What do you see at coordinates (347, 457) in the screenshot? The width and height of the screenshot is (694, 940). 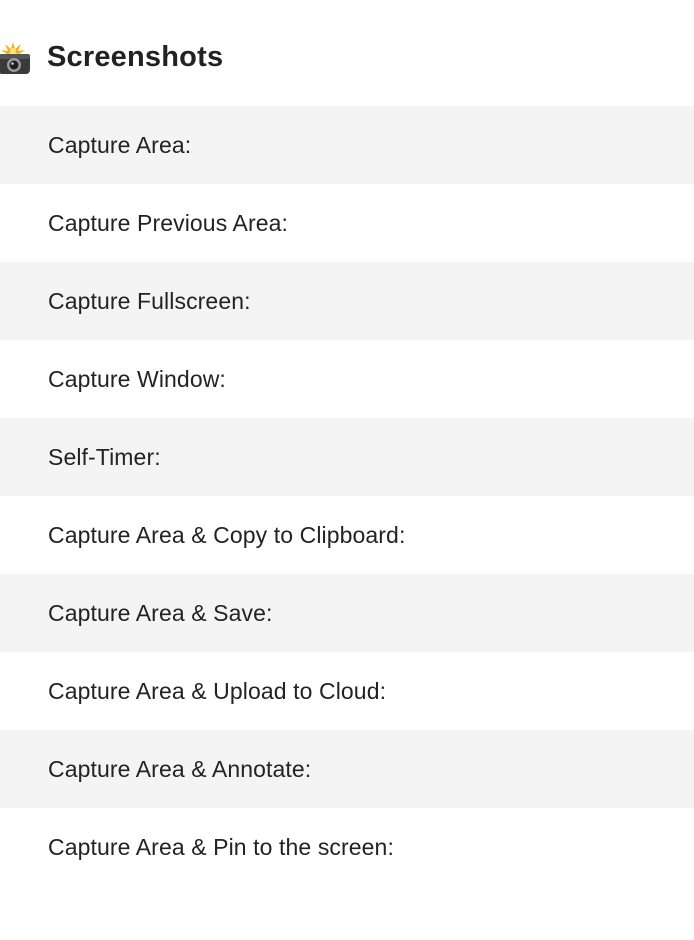 I see `shortcut-row-self-timer: Self-Timer:` at bounding box center [347, 457].